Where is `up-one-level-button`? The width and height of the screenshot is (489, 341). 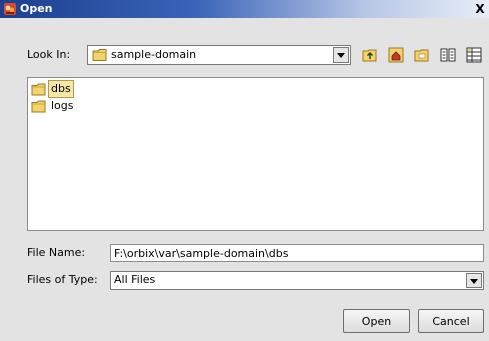 up-one-level-button is located at coordinates (370, 55).